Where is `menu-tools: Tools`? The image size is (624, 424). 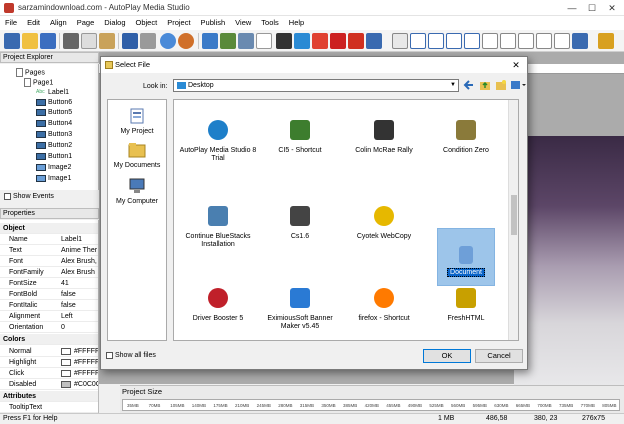 menu-tools: Tools is located at coordinates (270, 23).